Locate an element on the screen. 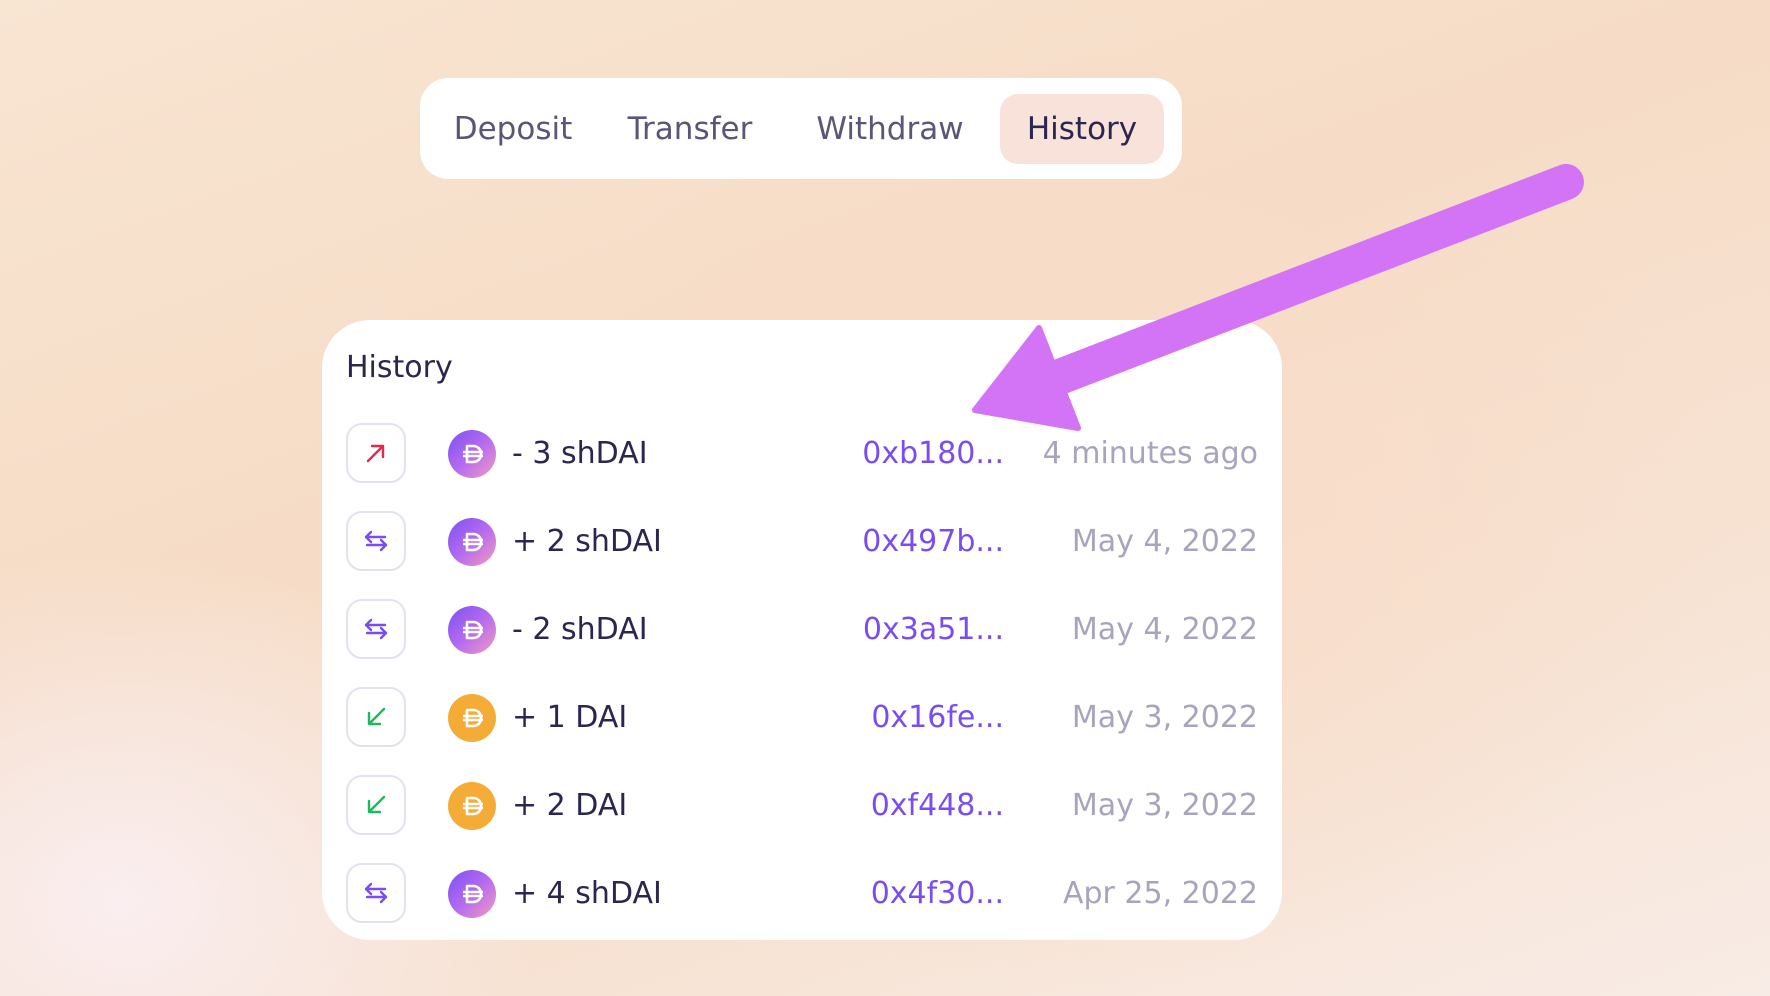 This screenshot has width=1770, height=996. history-row: + 4 shDAI 0x4f30... Apr 25, 2022 is located at coordinates (802, 898).